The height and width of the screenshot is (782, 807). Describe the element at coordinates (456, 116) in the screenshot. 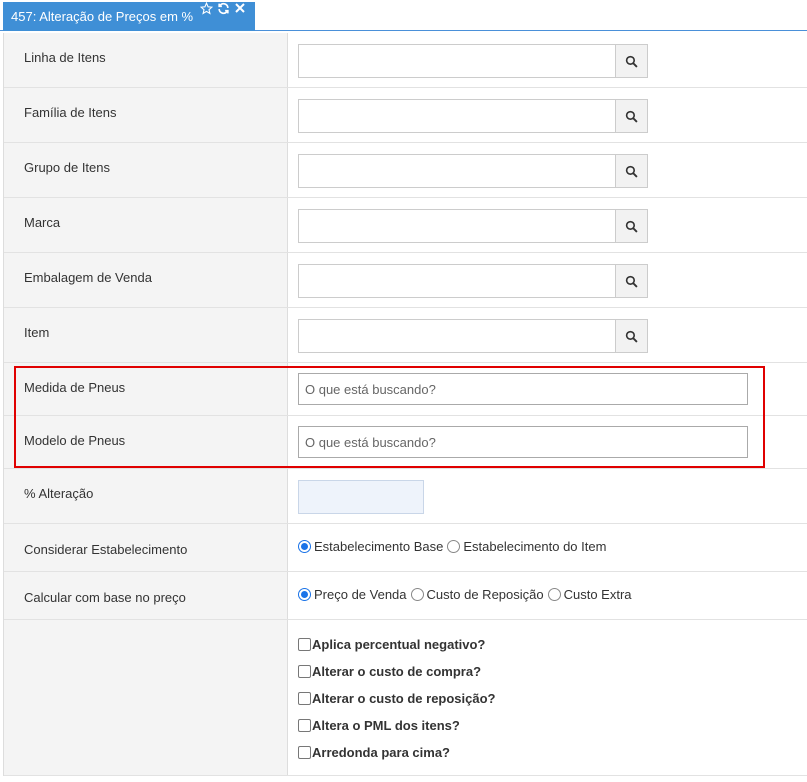

I see `familia-itens-input` at that location.